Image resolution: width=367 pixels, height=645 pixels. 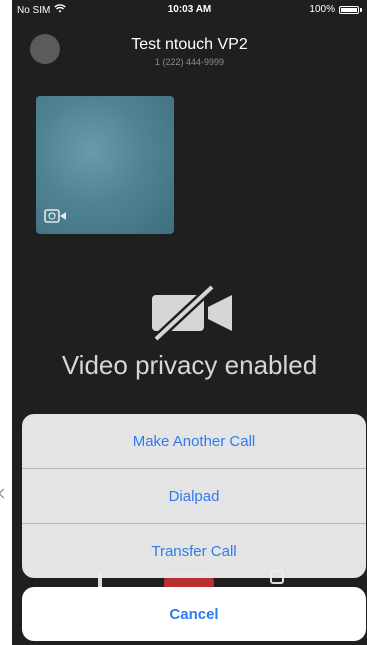 What do you see at coordinates (105, 165) in the screenshot?
I see `self-view-video` at bounding box center [105, 165].